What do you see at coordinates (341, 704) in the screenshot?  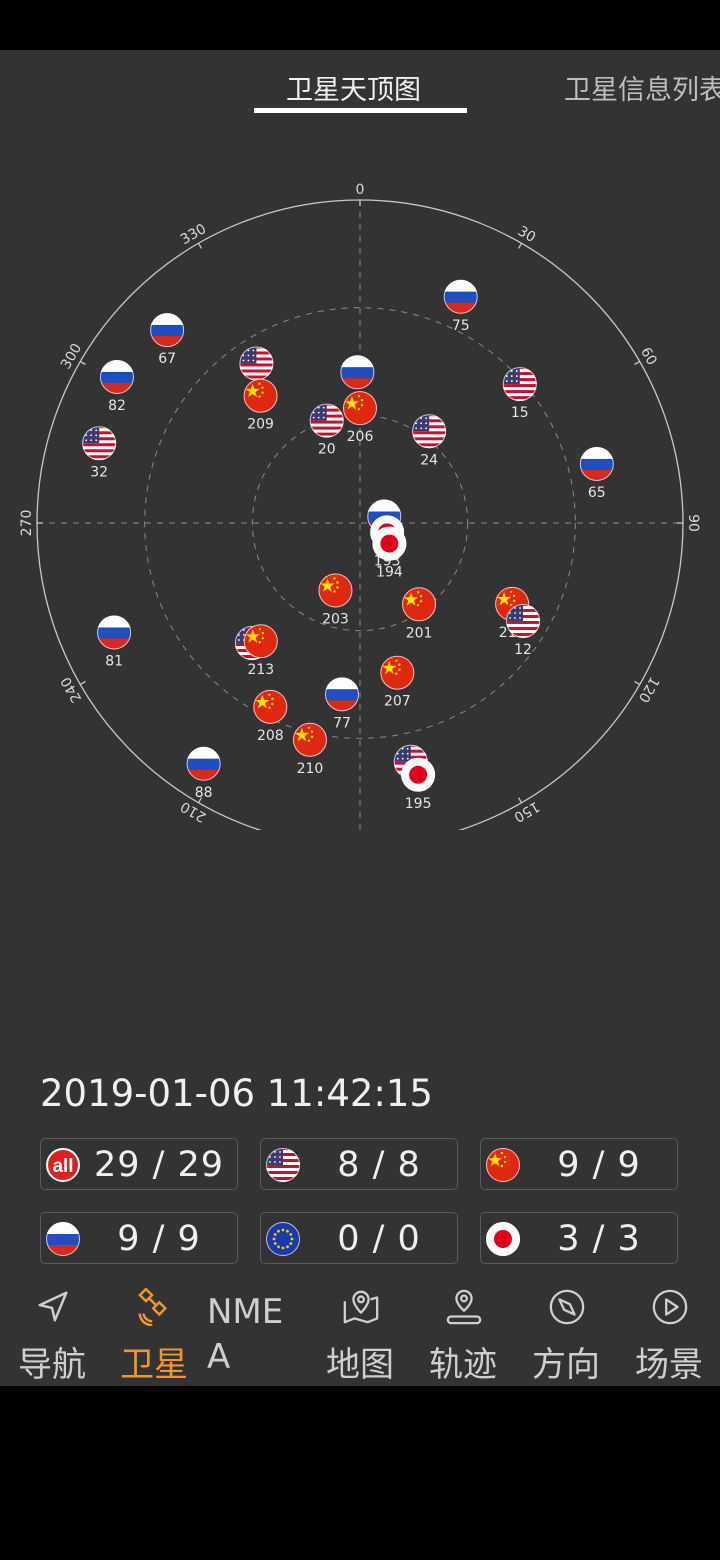 I see `satellite-77: 77` at bounding box center [341, 704].